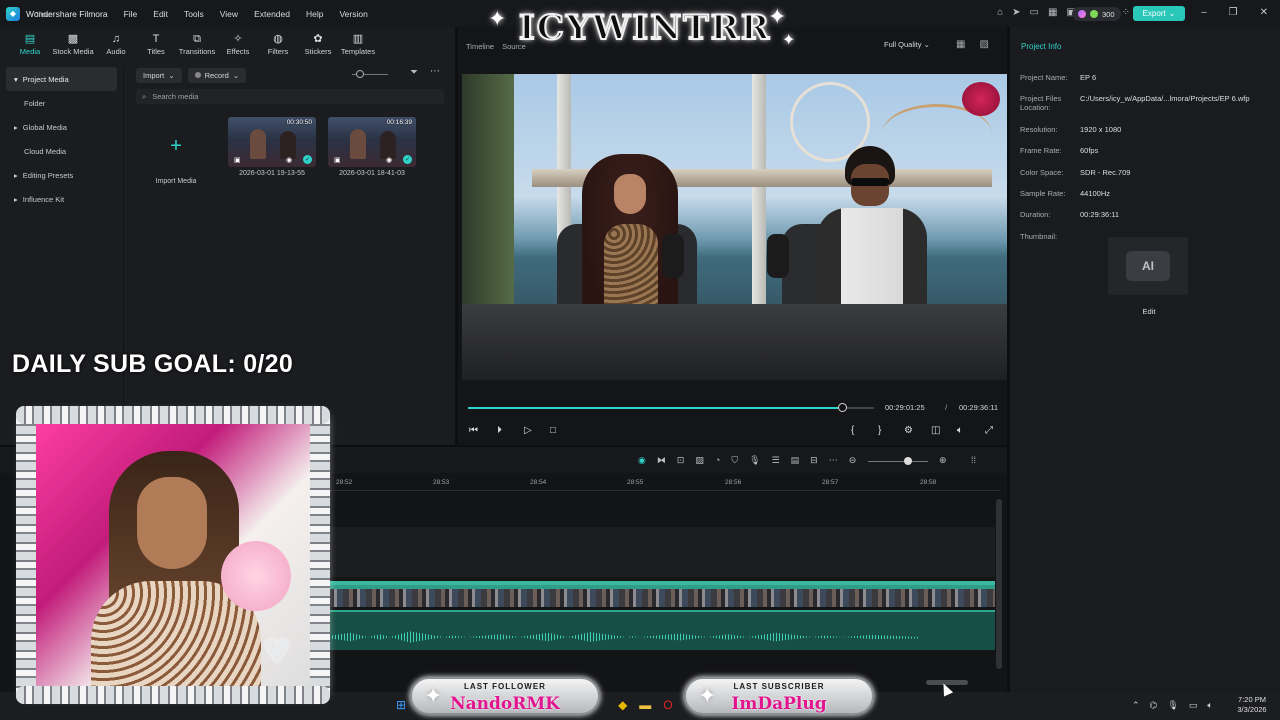 The image size is (1280, 720). What do you see at coordinates (999, 584) in the screenshot?
I see `timeline-vertical-scrollbar` at bounding box center [999, 584].